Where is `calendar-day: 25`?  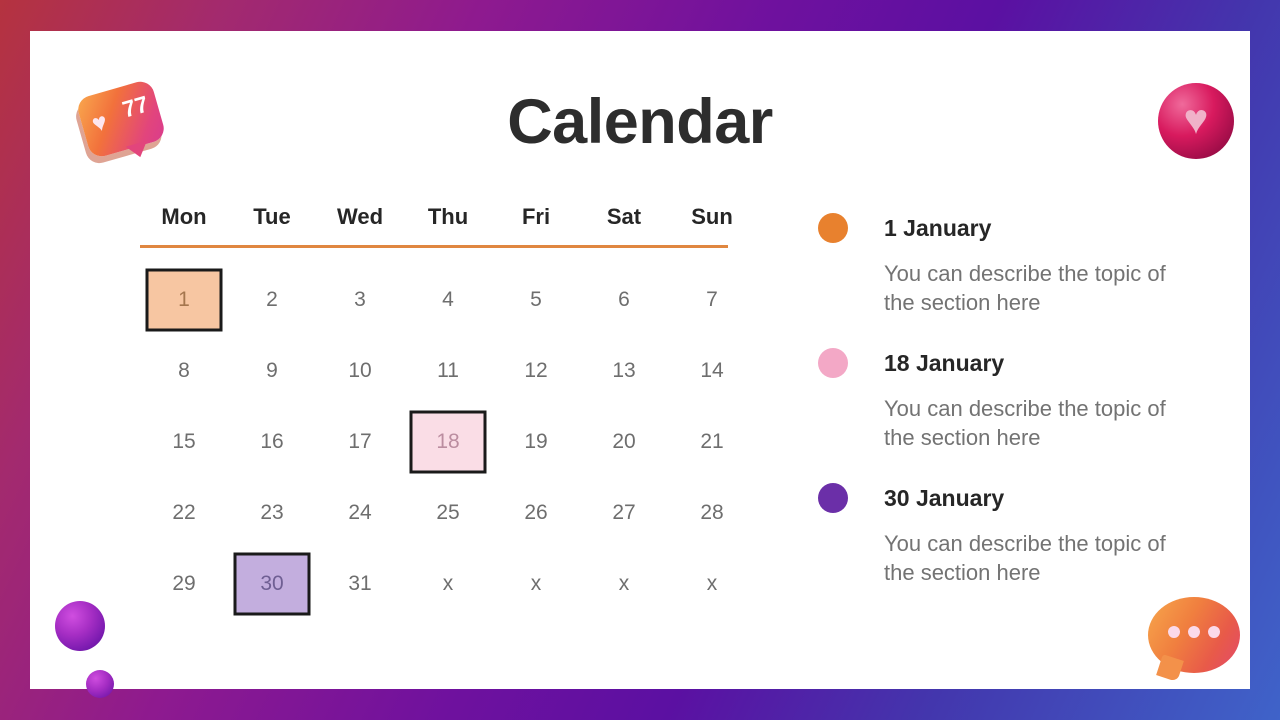
calendar-day: 25 is located at coordinates (448, 512).